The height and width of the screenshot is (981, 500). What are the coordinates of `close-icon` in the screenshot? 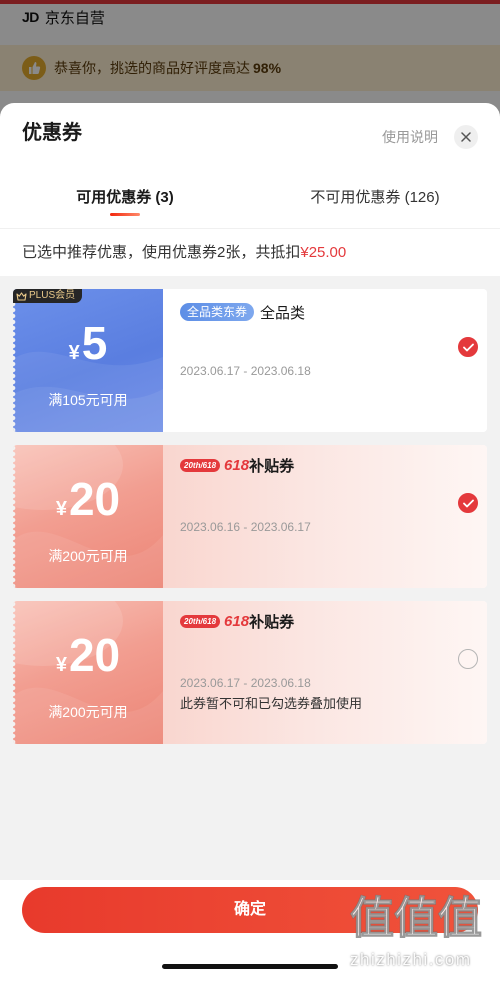 It's located at (466, 137).